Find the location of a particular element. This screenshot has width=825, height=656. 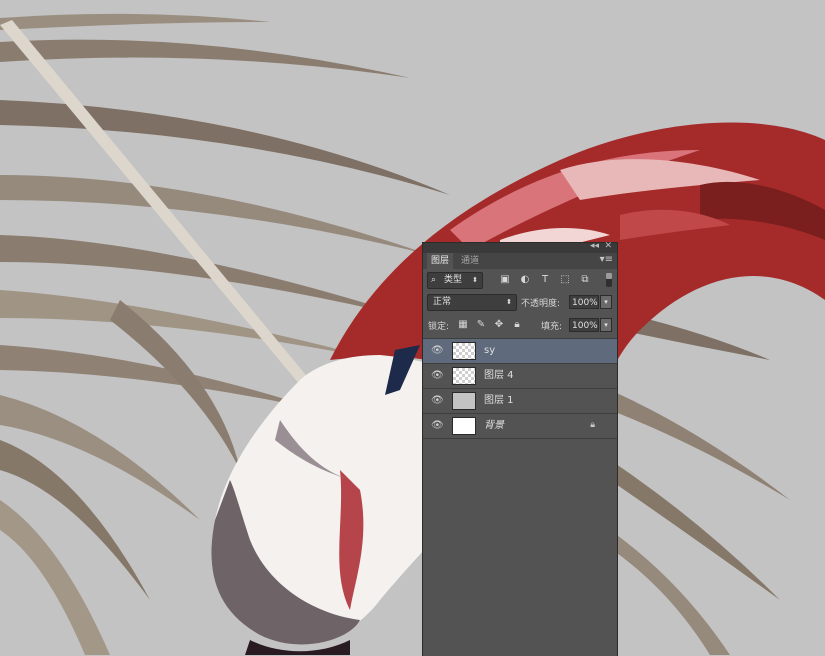

image-filter-icon: ▣ is located at coordinates (505, 280).